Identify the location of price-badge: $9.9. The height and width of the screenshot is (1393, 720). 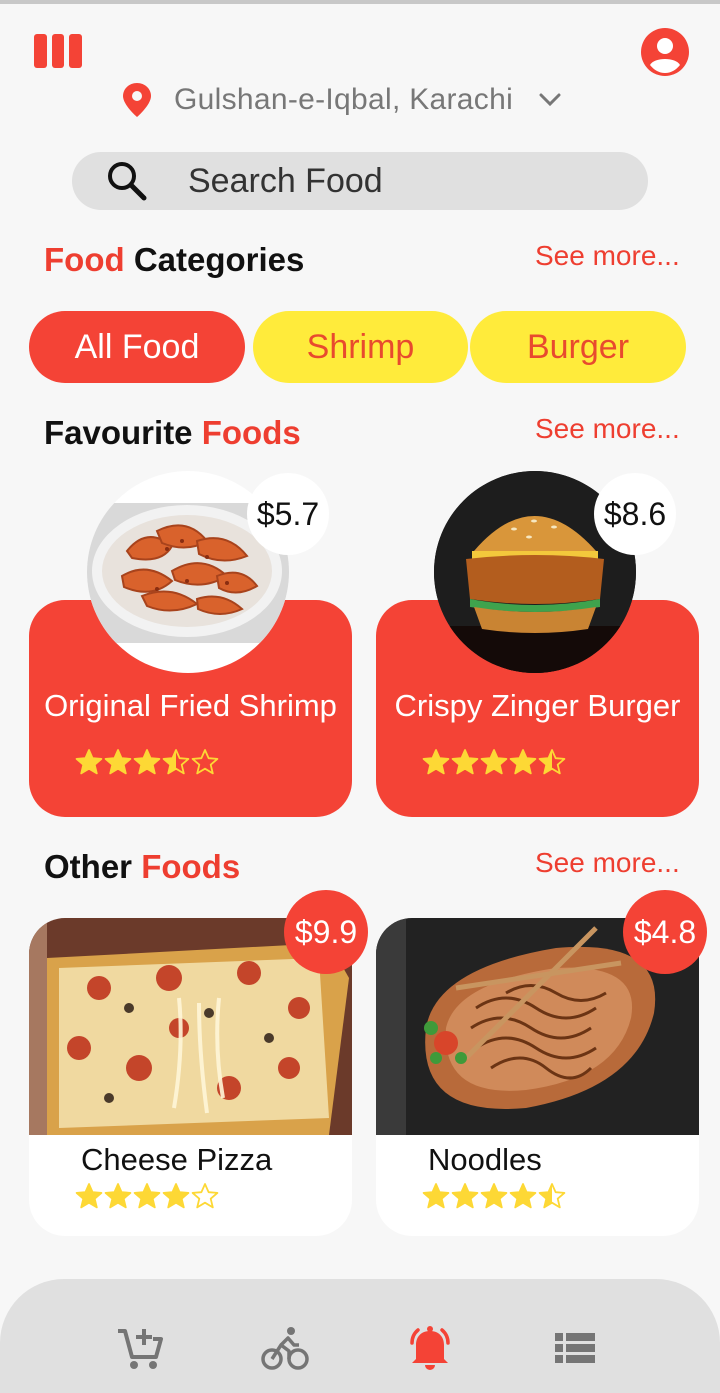
(326, 932).